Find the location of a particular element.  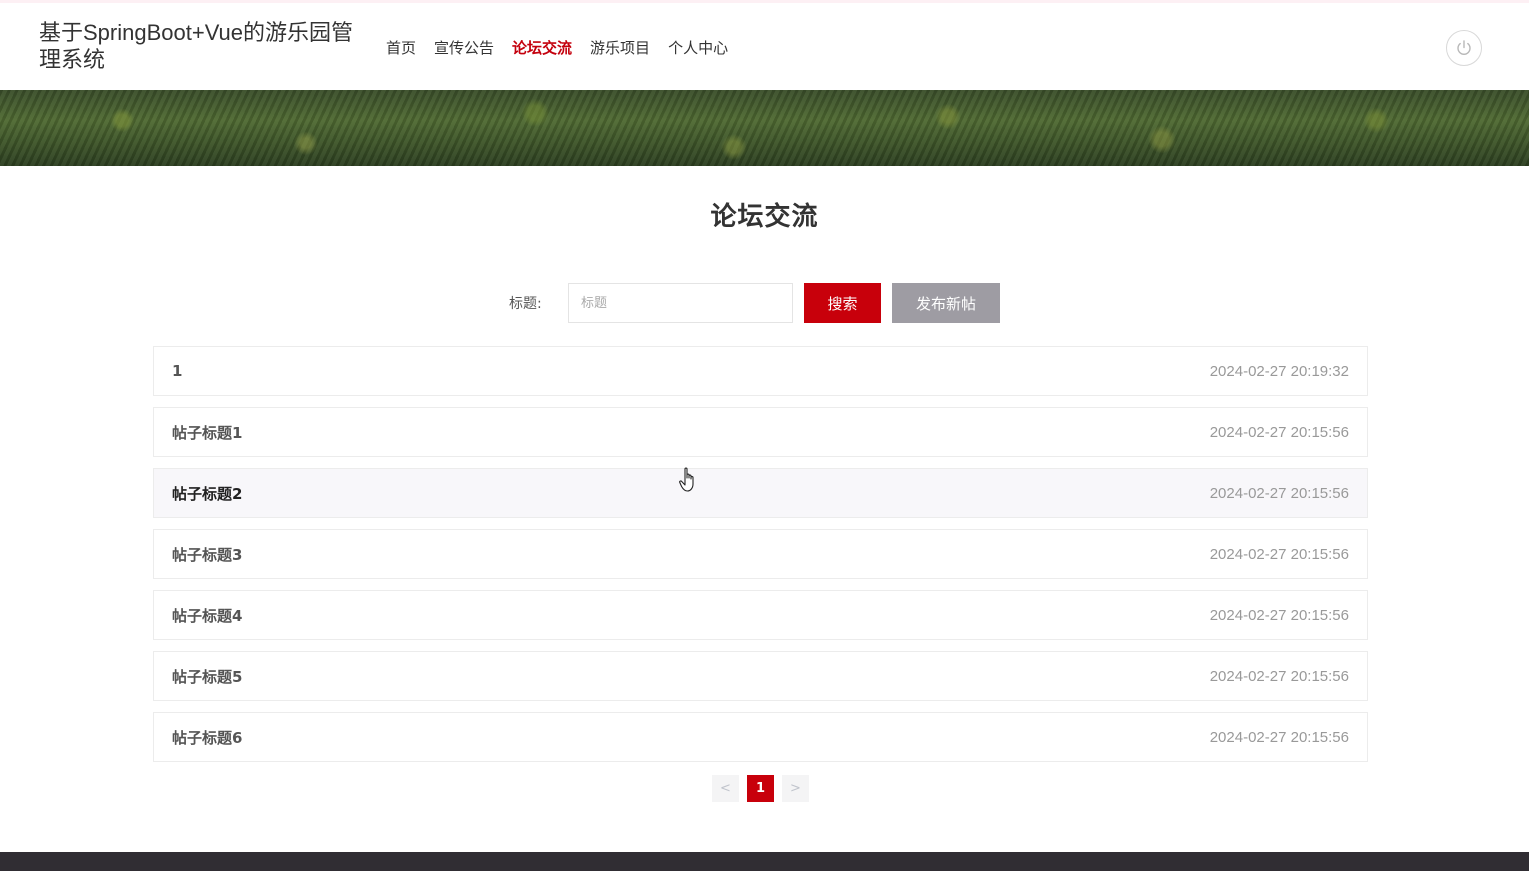

power-icon is located at coordinates (1464, 47).